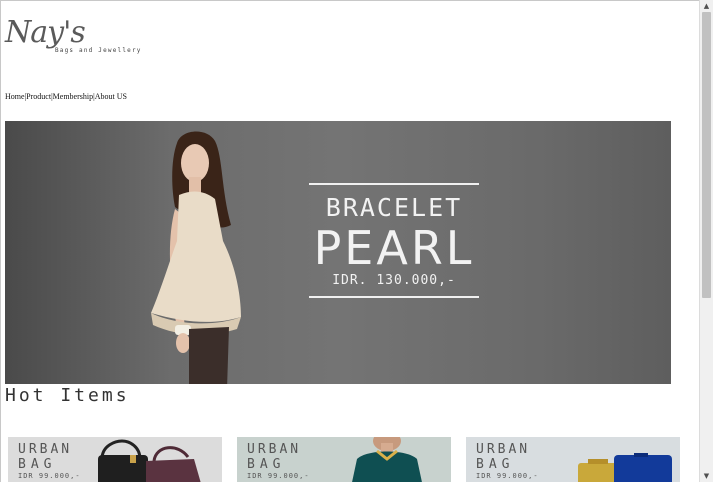 This screenshot has width=713, height=482. I want to click on site-logo: Nay's Bags and Jewellery, so click(75, 38).